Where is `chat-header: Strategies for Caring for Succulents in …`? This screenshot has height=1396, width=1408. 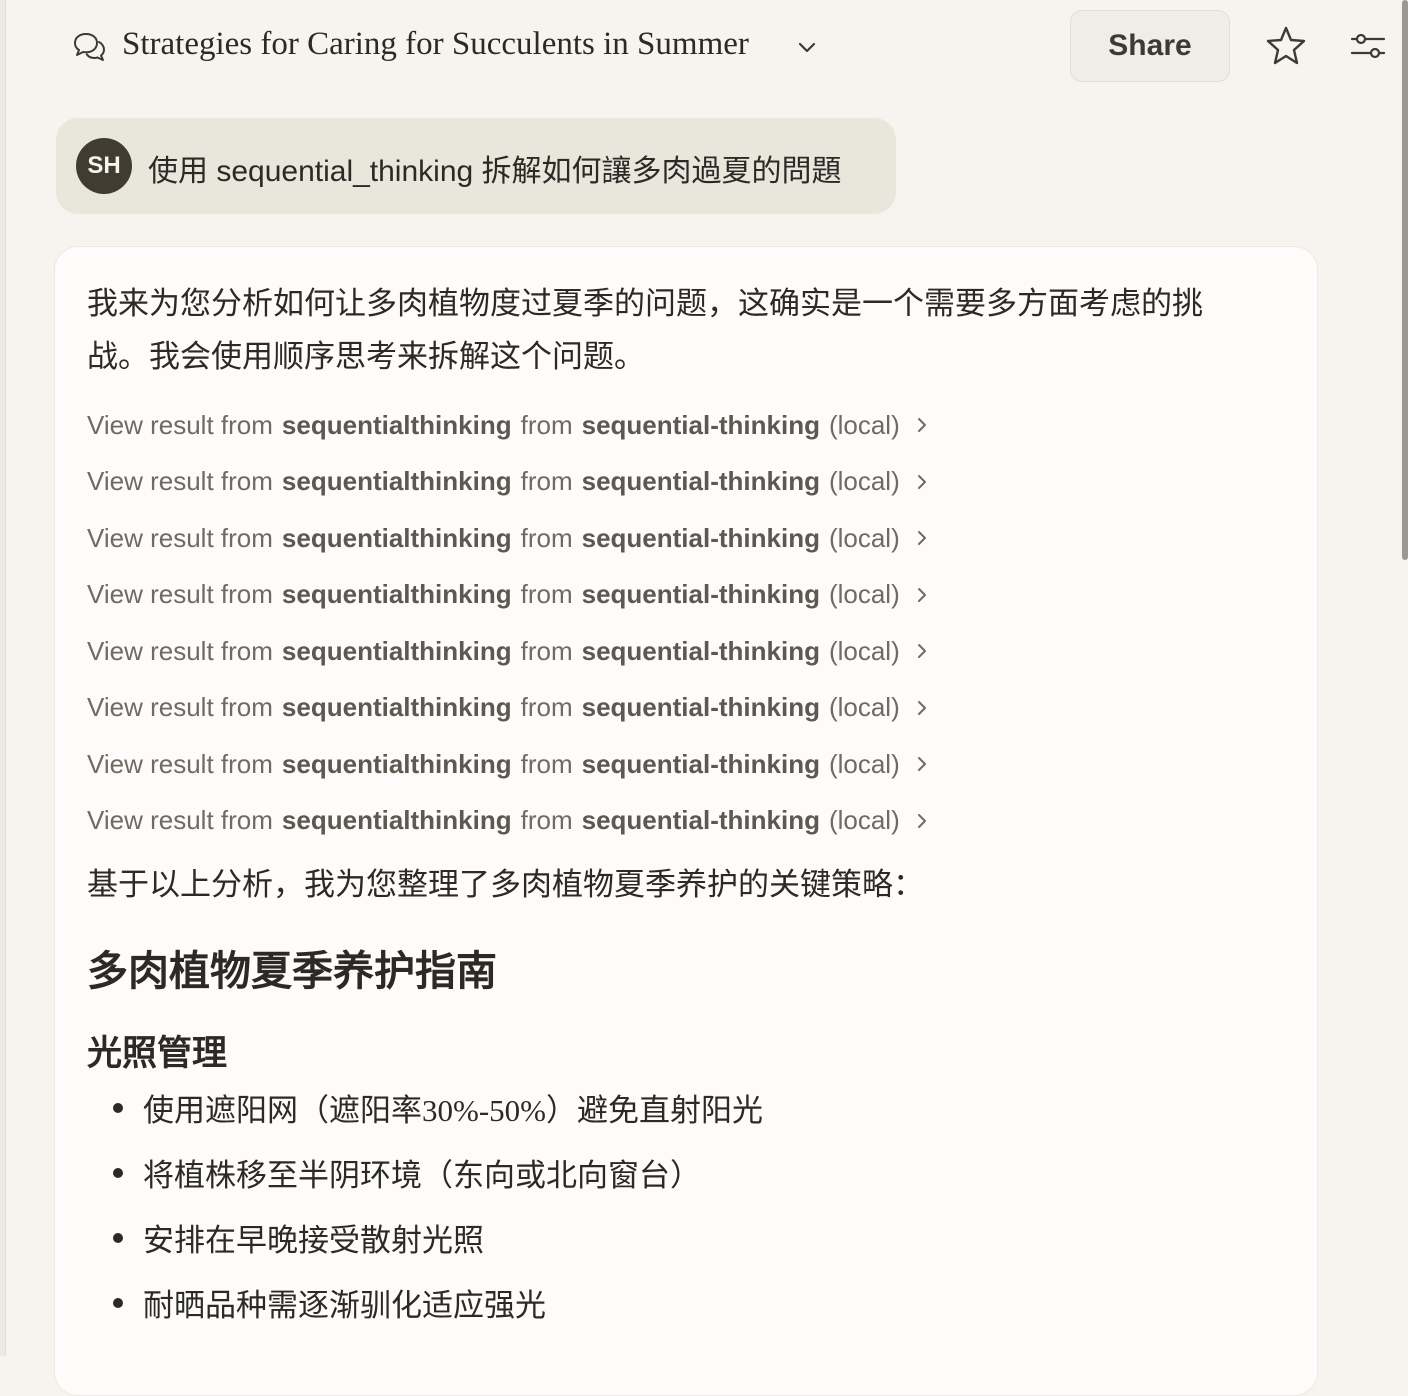 chat-header: Strategies for Caring for Succulents in … is located at coordinates (704, 47).